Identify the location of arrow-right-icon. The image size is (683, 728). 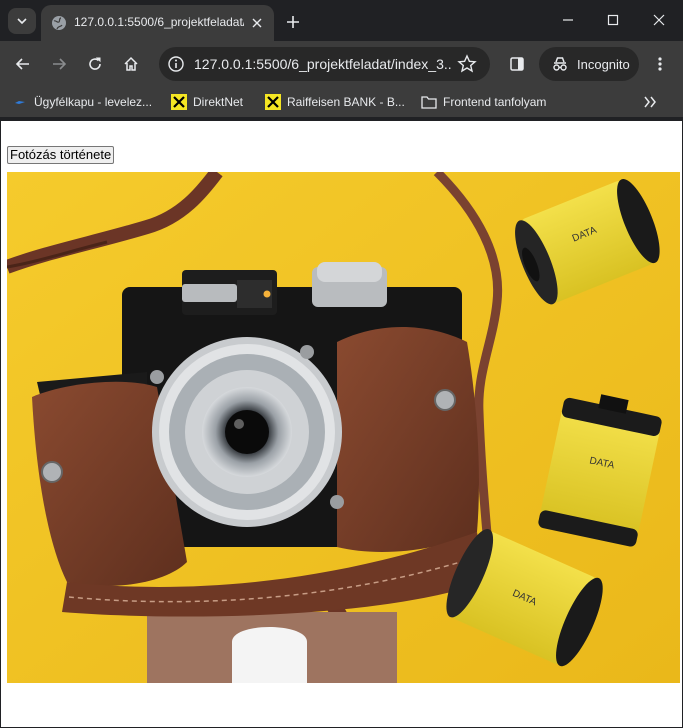
(60, 64).